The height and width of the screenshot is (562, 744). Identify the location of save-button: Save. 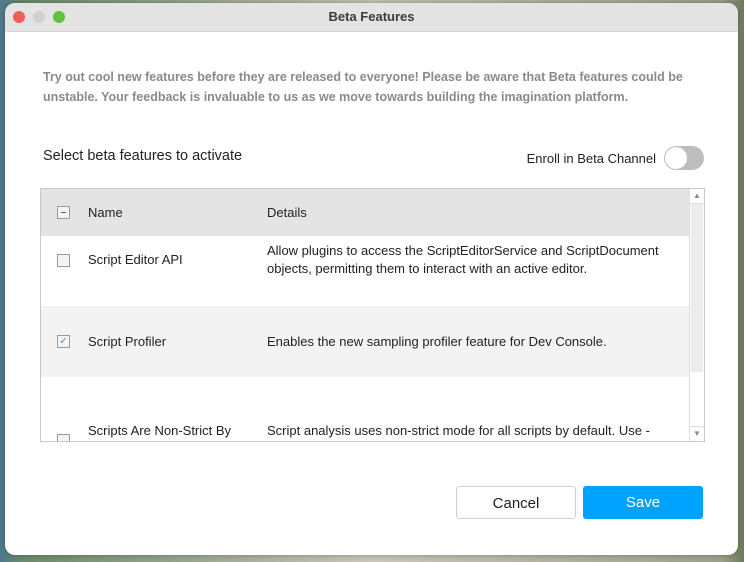
(643, 502).